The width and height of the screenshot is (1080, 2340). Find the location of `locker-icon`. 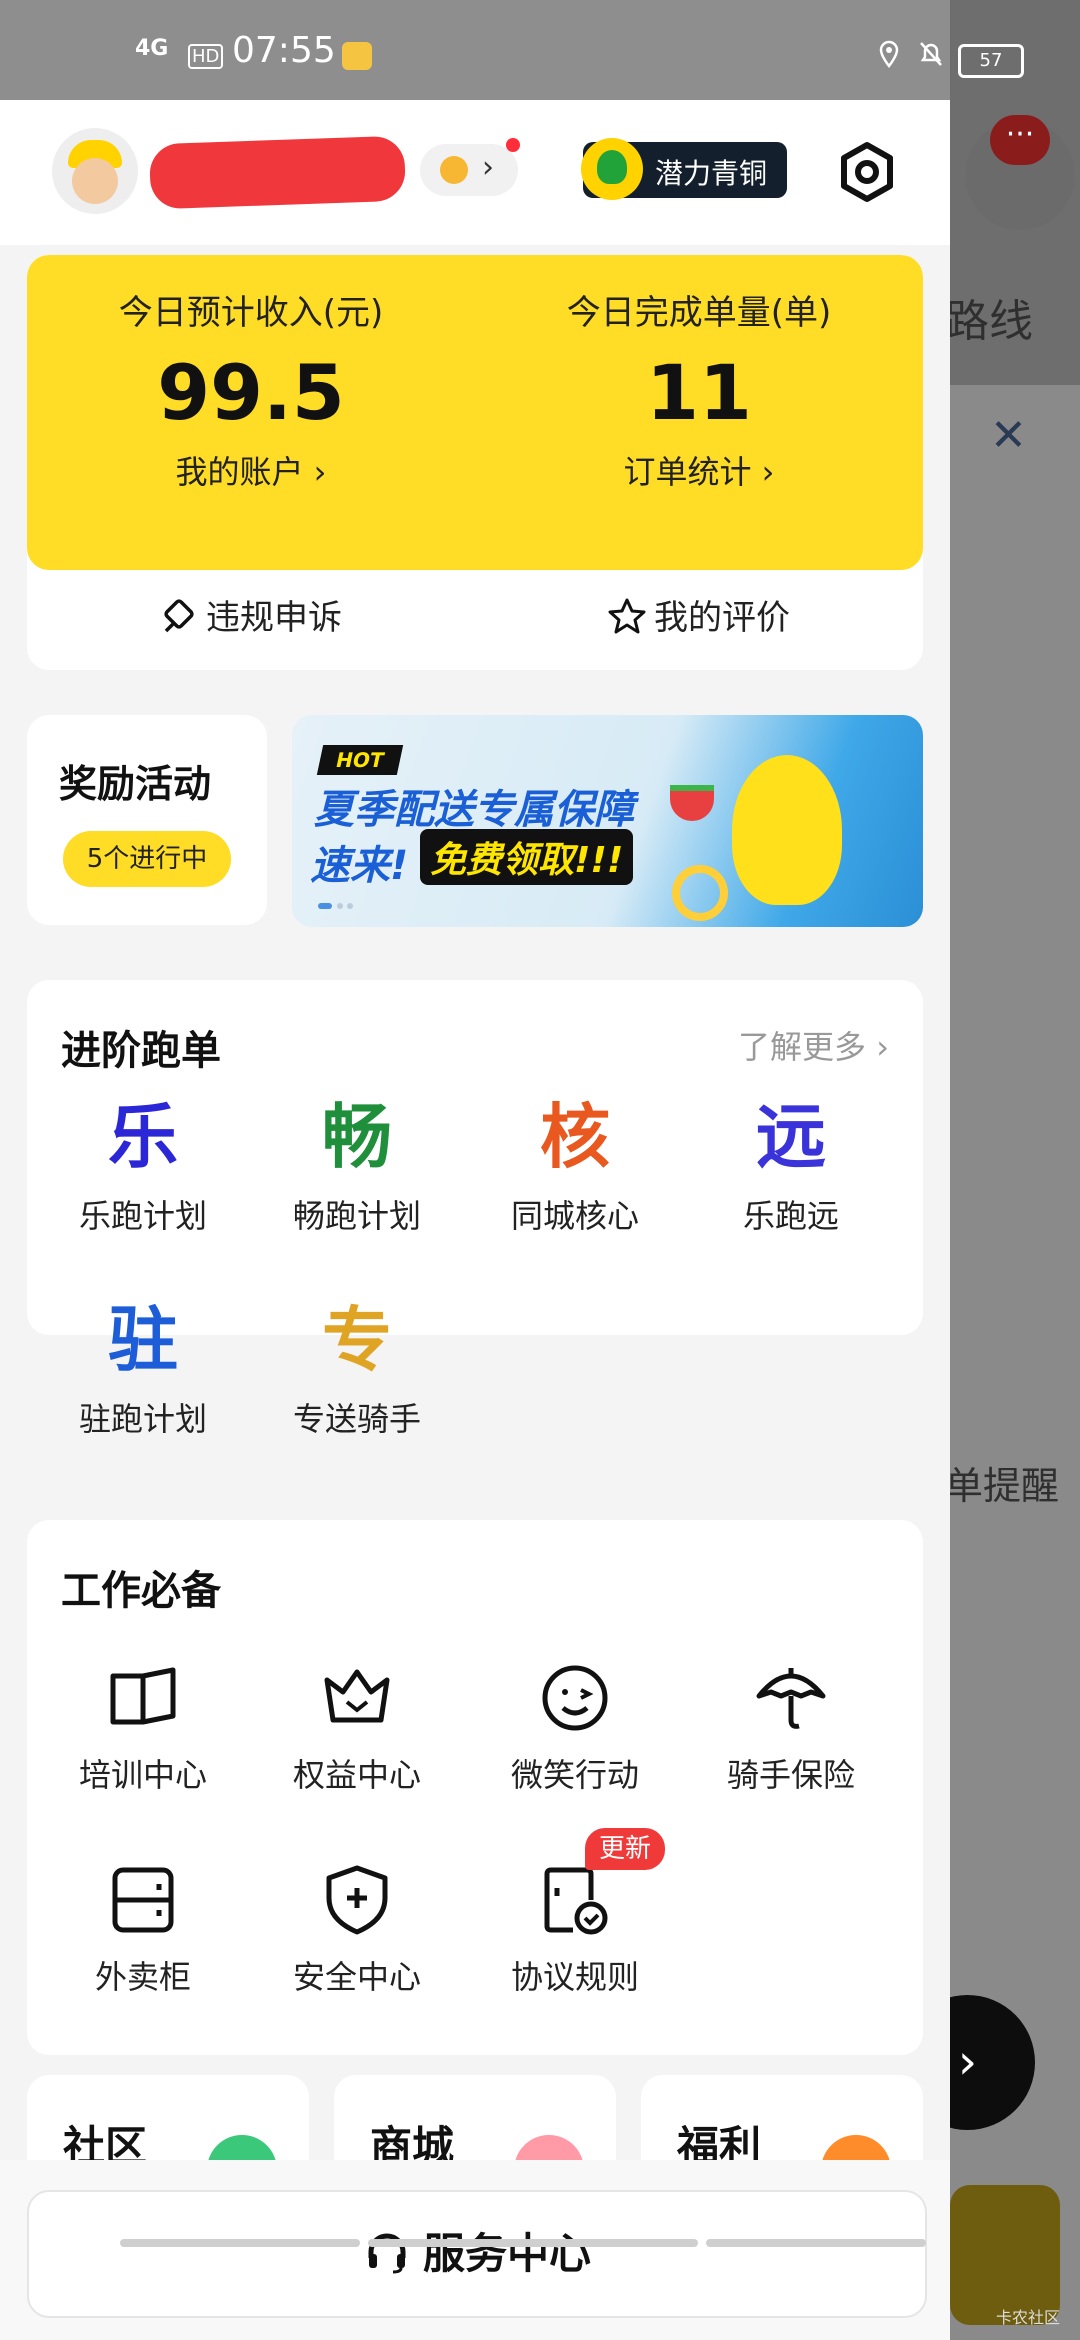

locker-icon is located at coordinates (143, 1900).